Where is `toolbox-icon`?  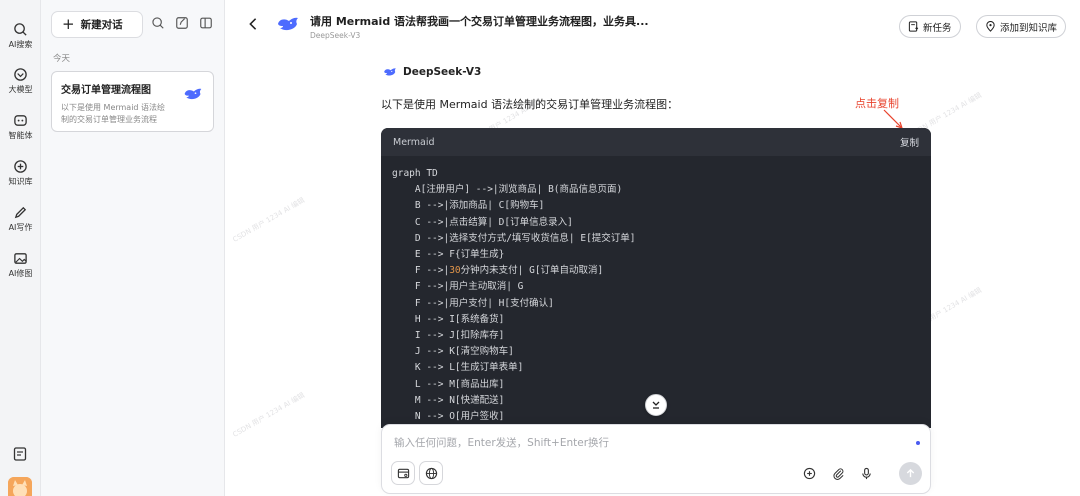 toolbox-icon is located at coordinates (403, 473).